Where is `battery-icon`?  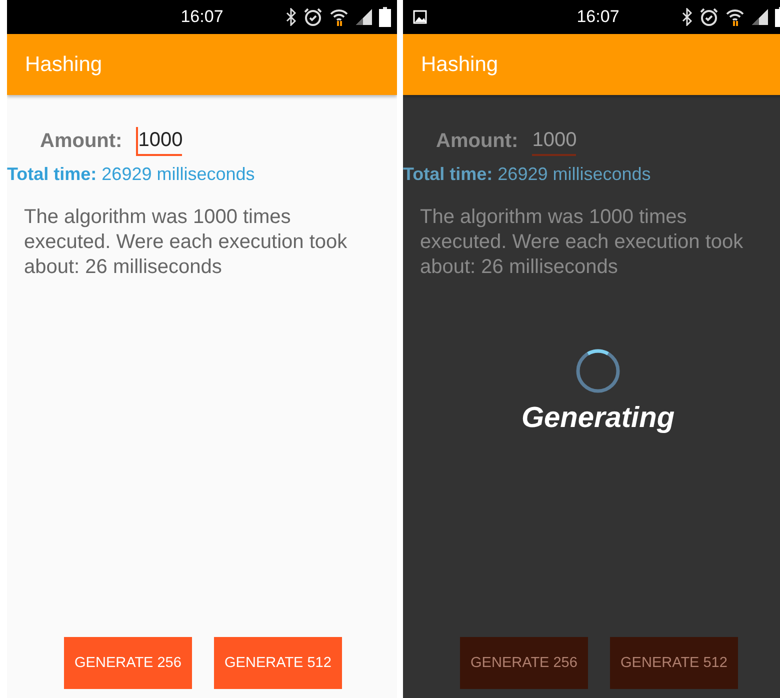 battery-icon is located at coordinates (385, 17).